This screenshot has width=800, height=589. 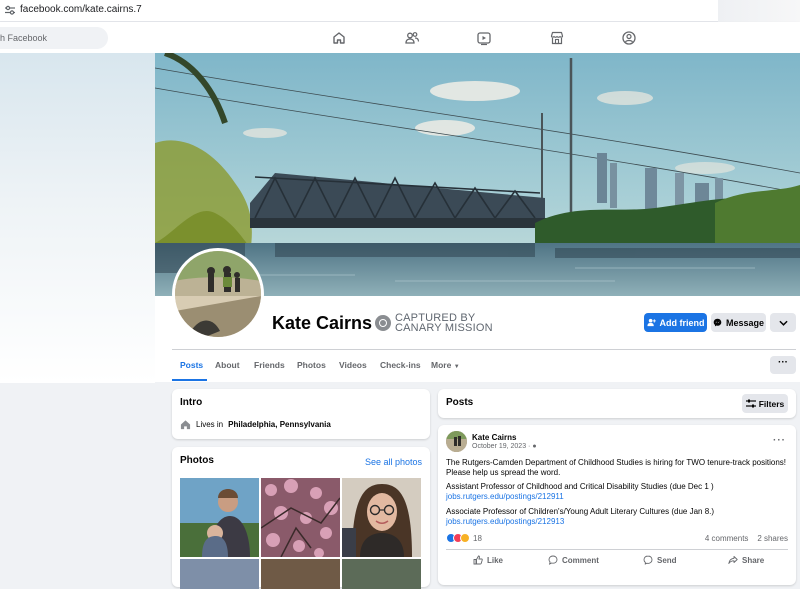 I want to click on site-settings-icon, so click(x=10, y=10).